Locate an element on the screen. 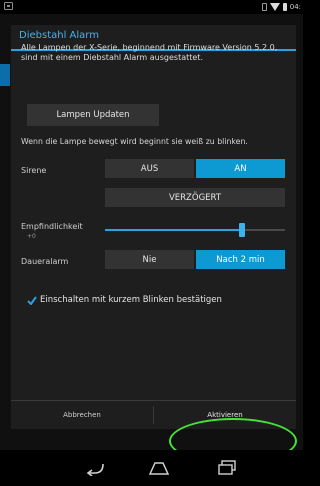  continuous-alarm-label: Daueralarm is located at coordinates (45, 261).